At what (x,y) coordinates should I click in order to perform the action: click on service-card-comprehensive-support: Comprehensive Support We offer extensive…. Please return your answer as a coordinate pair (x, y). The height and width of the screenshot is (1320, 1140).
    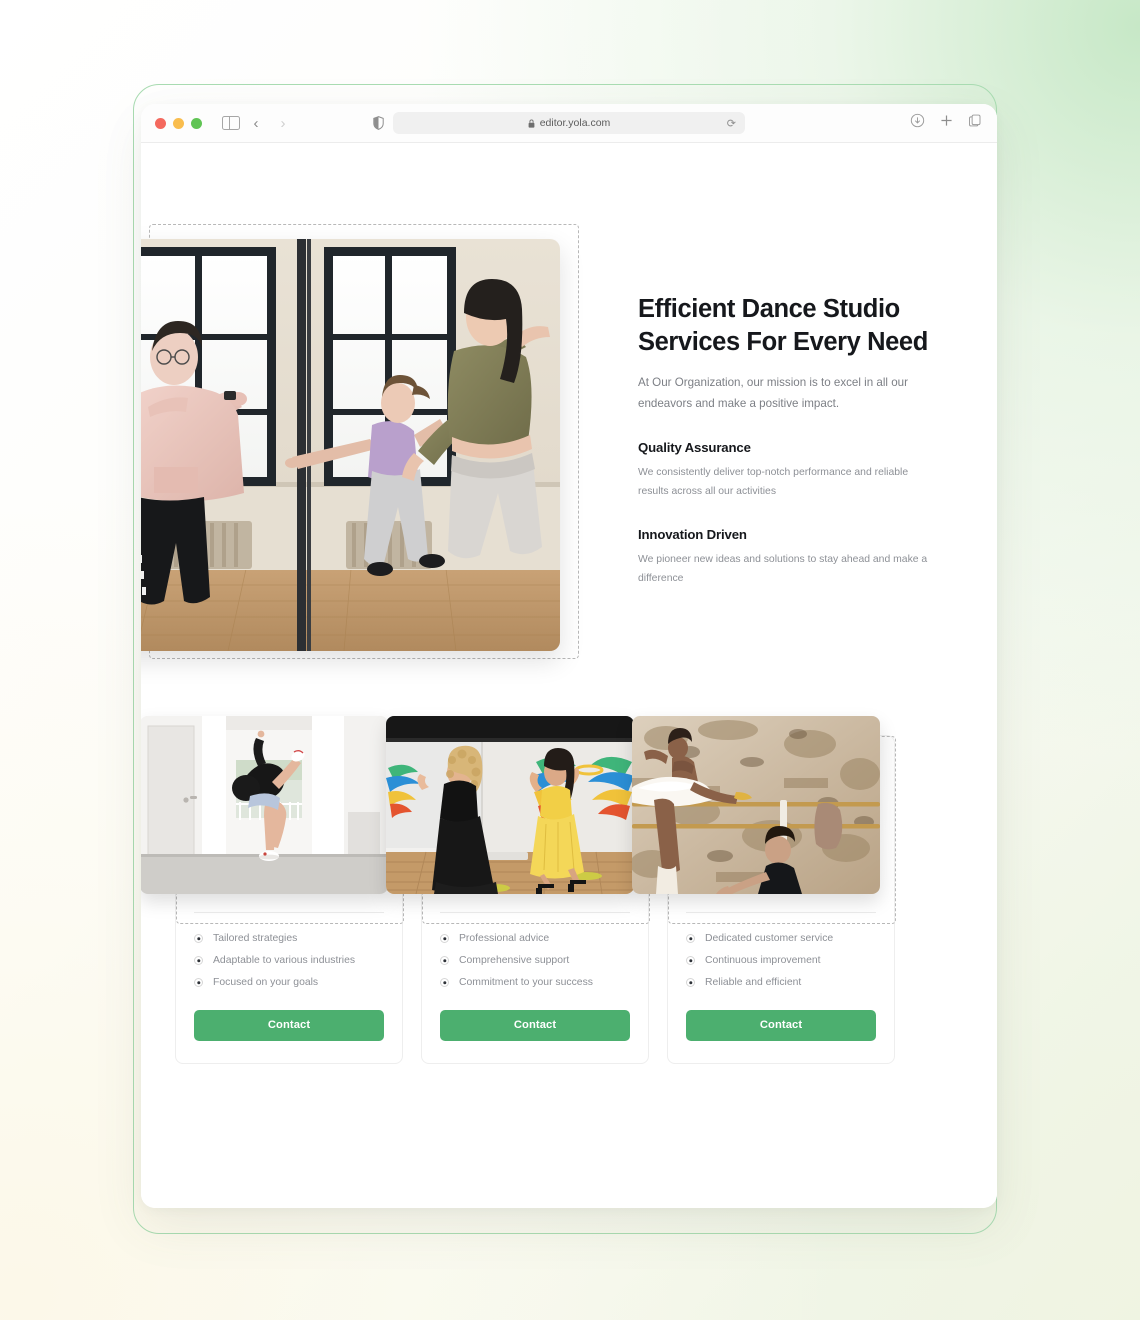
    Looking at the image, I should click on (764, 890).